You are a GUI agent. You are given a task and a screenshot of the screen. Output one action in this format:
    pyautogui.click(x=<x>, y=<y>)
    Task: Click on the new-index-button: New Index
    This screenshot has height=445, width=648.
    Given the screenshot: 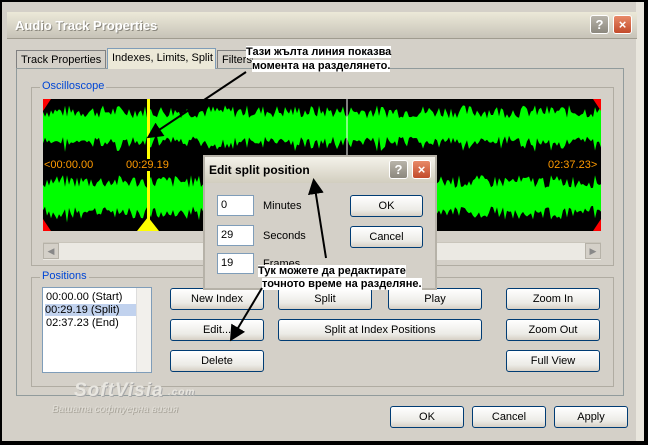 What is the action you would take?
    pyautogui.click(x=217, y=299)
    